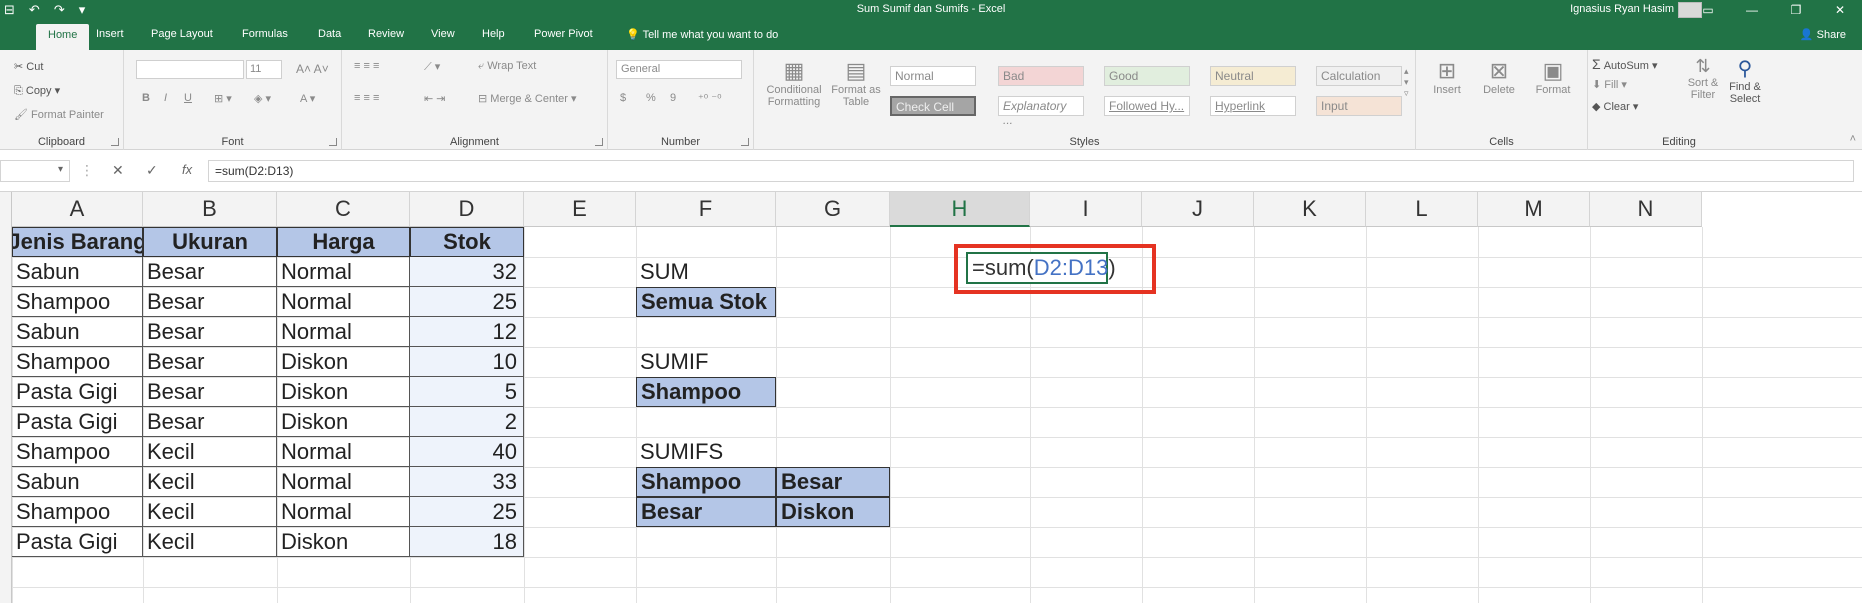 Image resolution: width=1862 pixels, height=603 pixels. I want to click on sumif-label: SUMIF, so click(706, 362).